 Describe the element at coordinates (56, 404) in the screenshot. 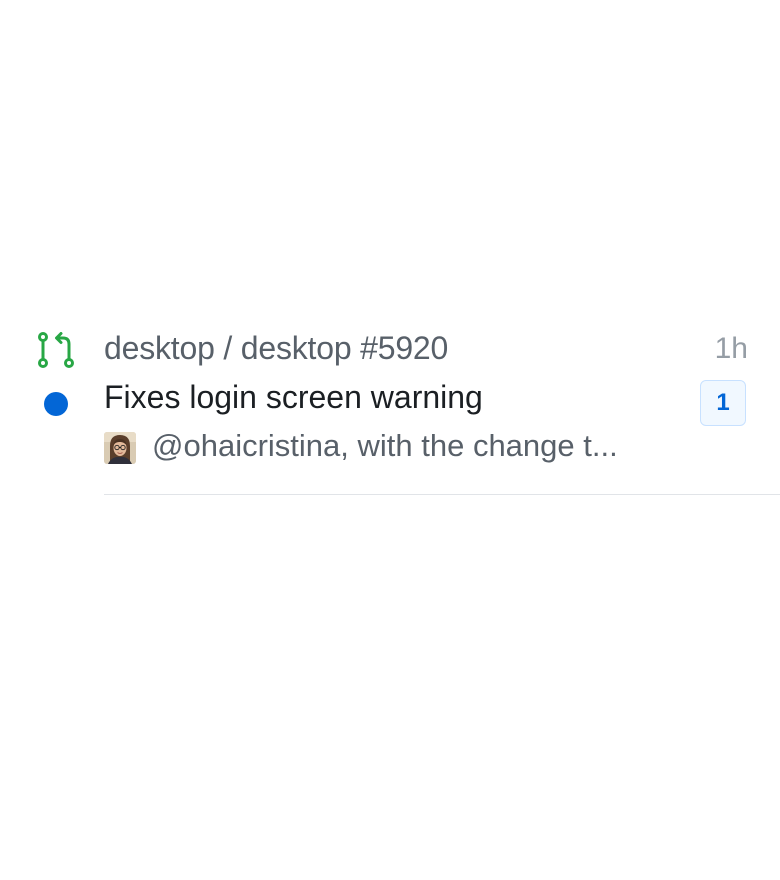

I see `unread-indicator` at that location.